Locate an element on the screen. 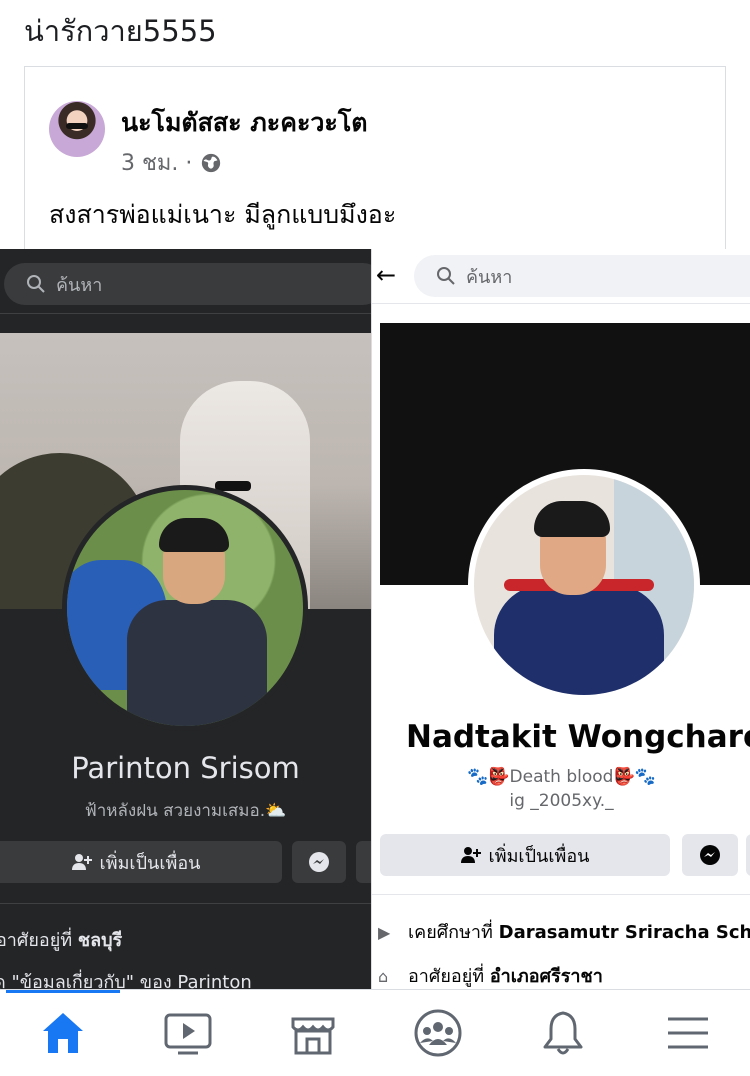  info-value: Darasamutr Sriracha School is located at coordinates (624, 932).